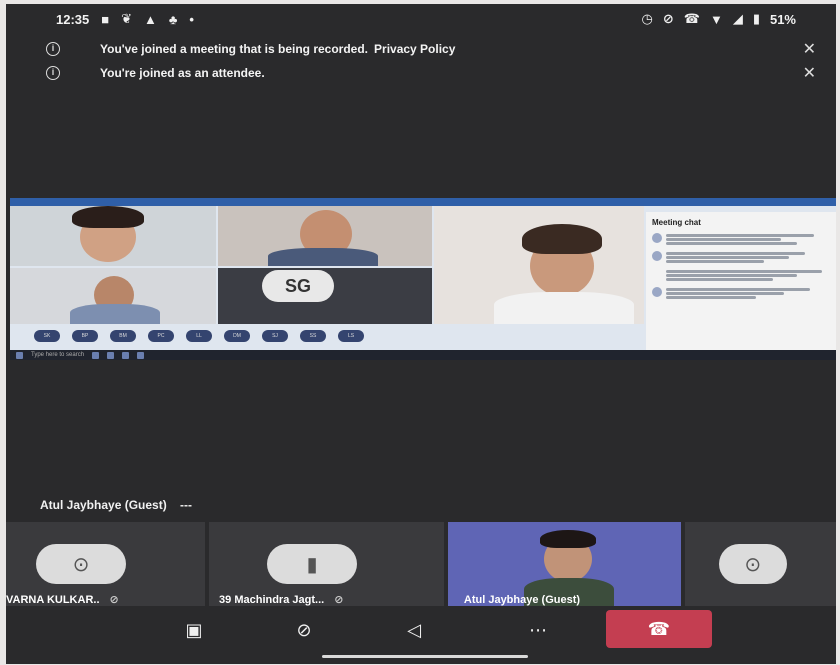 Image resolution: width=840 pixels, height=665 pixels. What do you see at coordinates (539, 265) in the screenshot?
I see `video-tile-right` at bounding box center [539, 265].